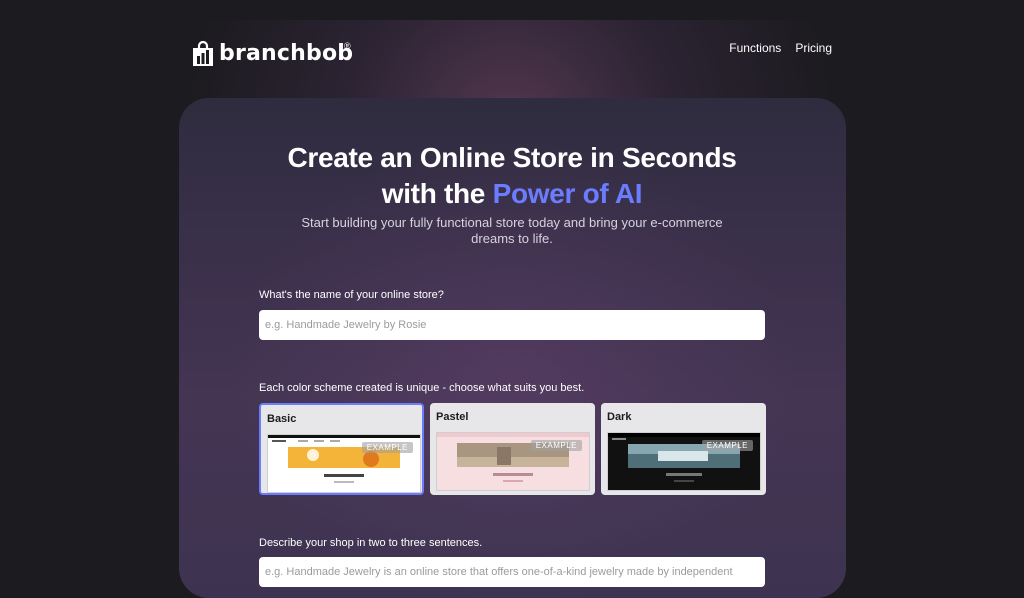  Describe the element at coordinates (619, 417) in the screenshot. I see `scheme-option-name: Dark` at that location.